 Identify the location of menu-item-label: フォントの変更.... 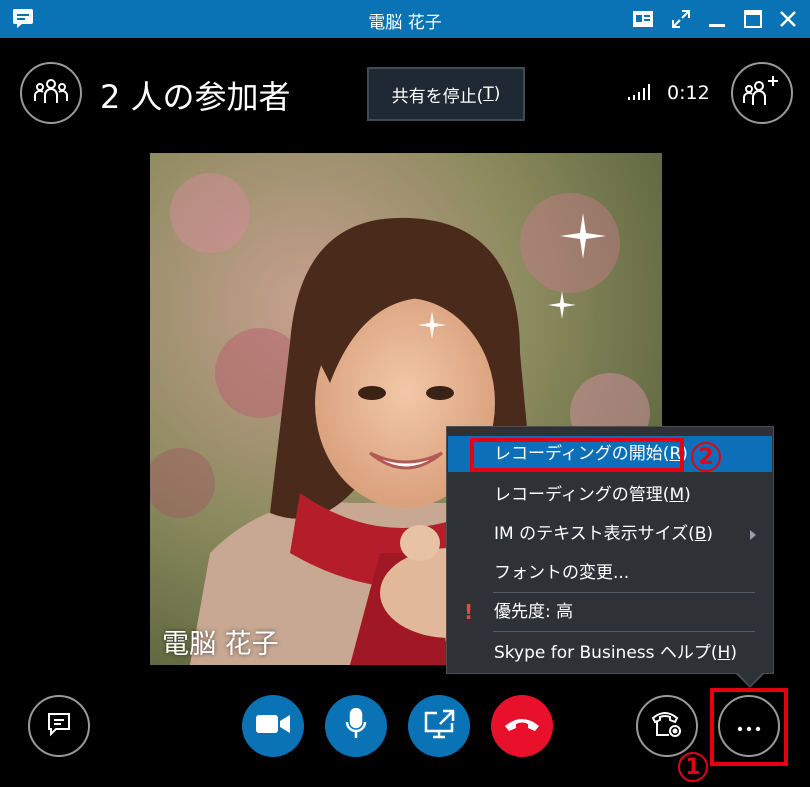
(562, 573).